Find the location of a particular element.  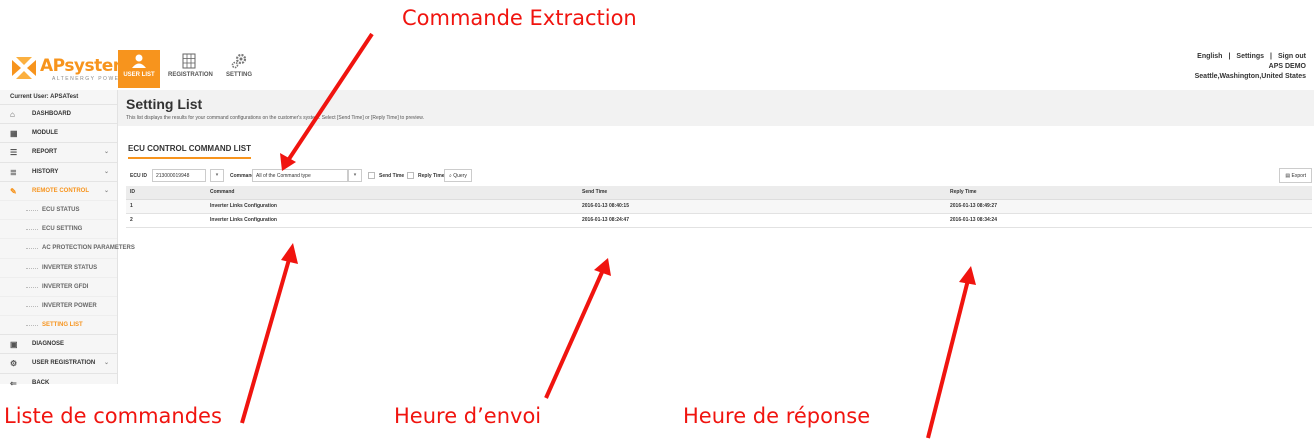

export-button-label: Export is located at coordinates (1298, 176).